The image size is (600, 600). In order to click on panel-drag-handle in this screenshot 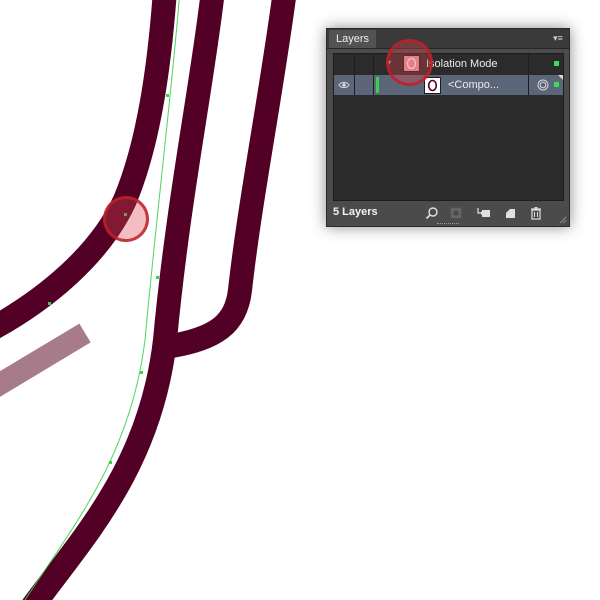, I will do `click(448, 225)`.